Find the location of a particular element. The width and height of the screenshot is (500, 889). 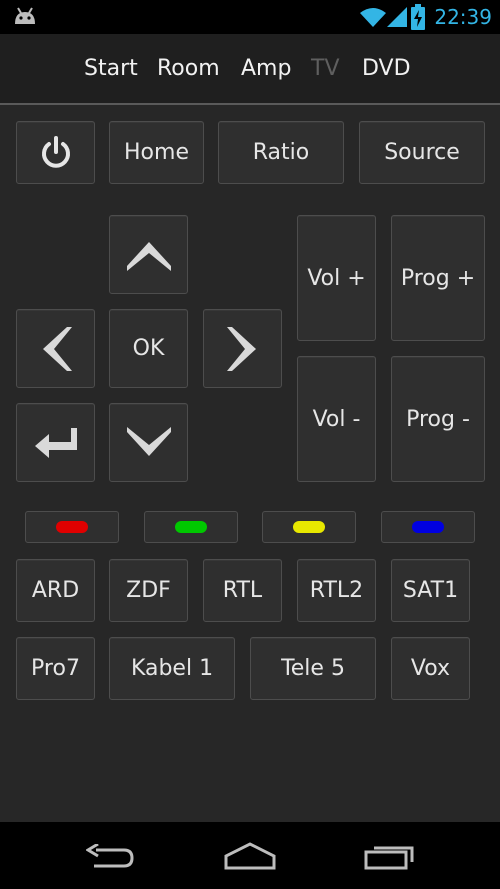

yellow-button is located at coordinates (309, 527).